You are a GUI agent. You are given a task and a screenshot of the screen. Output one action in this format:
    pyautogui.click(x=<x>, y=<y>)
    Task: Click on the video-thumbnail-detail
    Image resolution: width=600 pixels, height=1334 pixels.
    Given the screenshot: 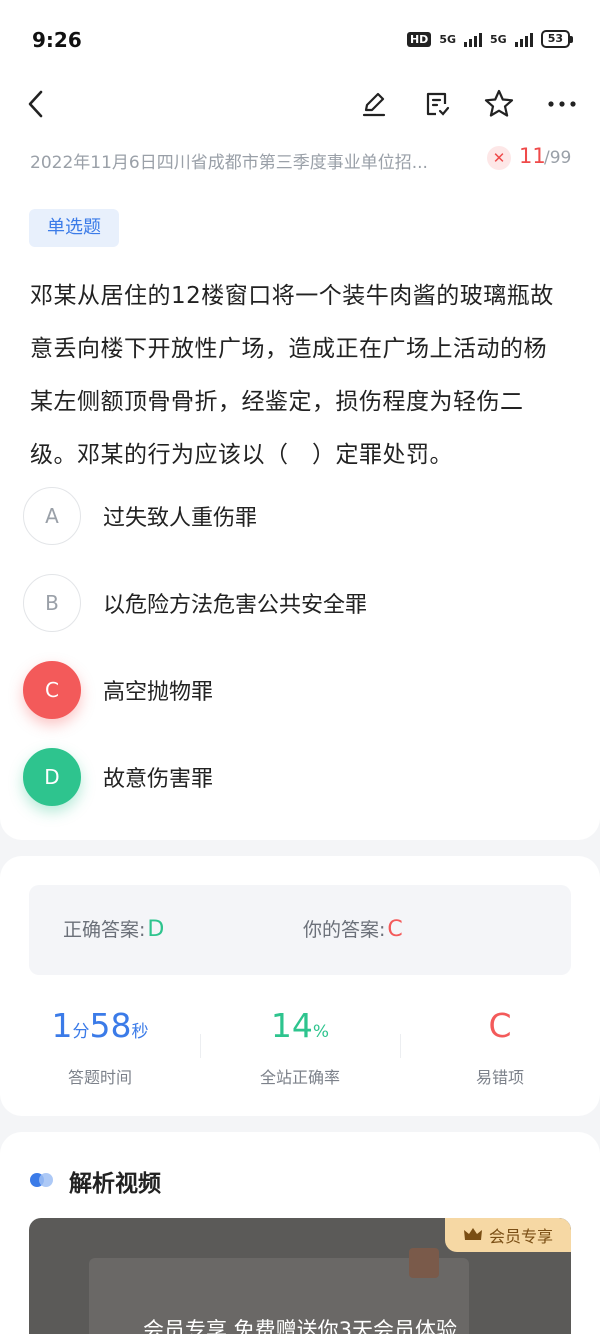 What is the action you would take?
    pyautogui.click(x=424, y=1263)
    